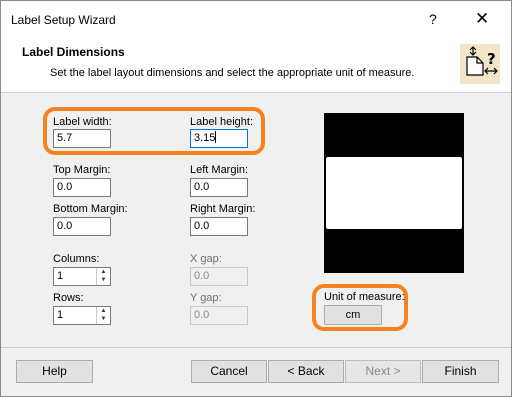  Describe the element at coordinates (219, 226) in the screenshot. I see `right-margin-input: 0.0` at that location.